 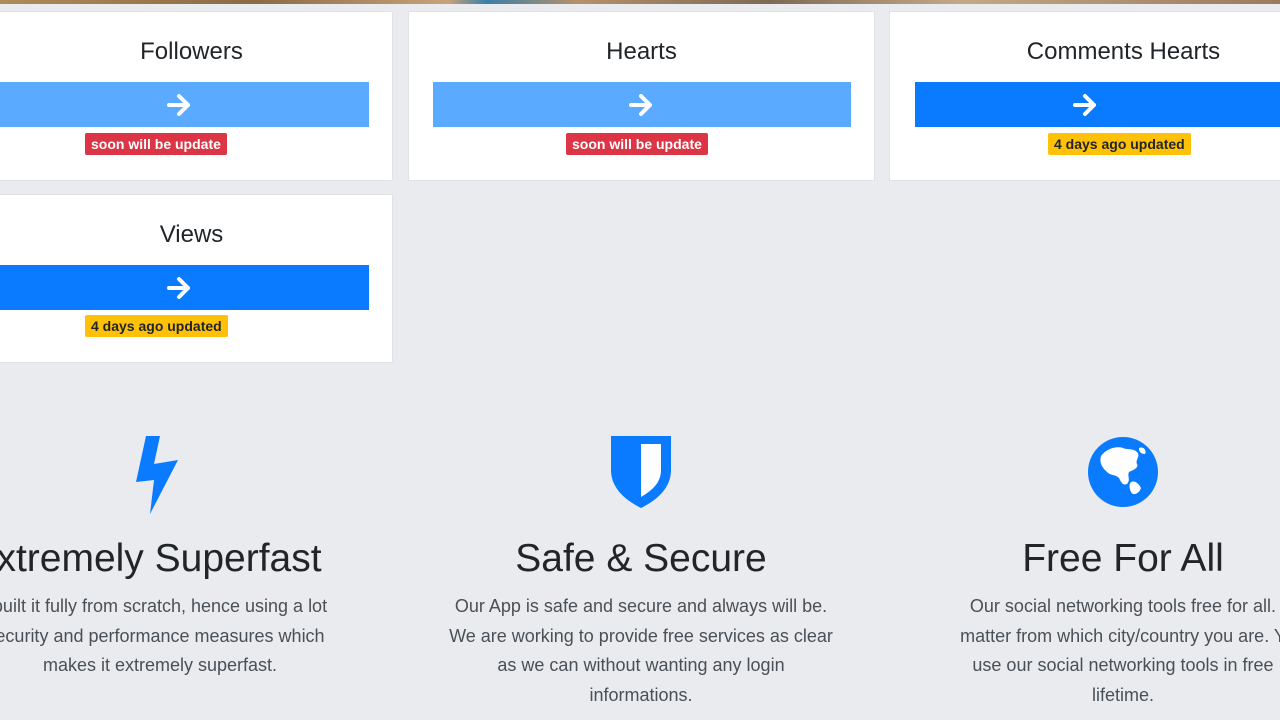 What do you see at coordinates (1123, 558) in the screenshot?
I see `feature-title: Free For All` at bounding box center [1123, 558].